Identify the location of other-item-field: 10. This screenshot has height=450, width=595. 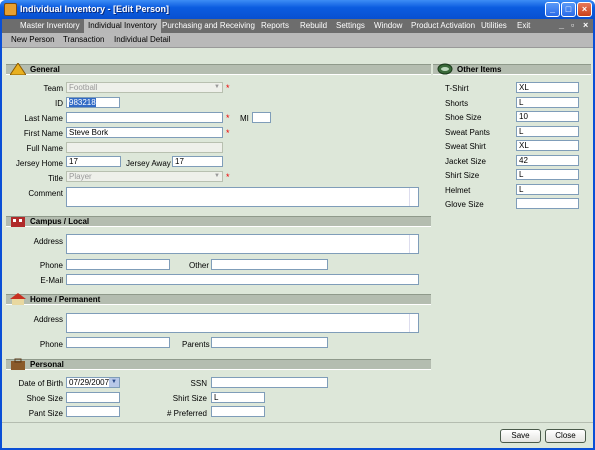
(547, 116).